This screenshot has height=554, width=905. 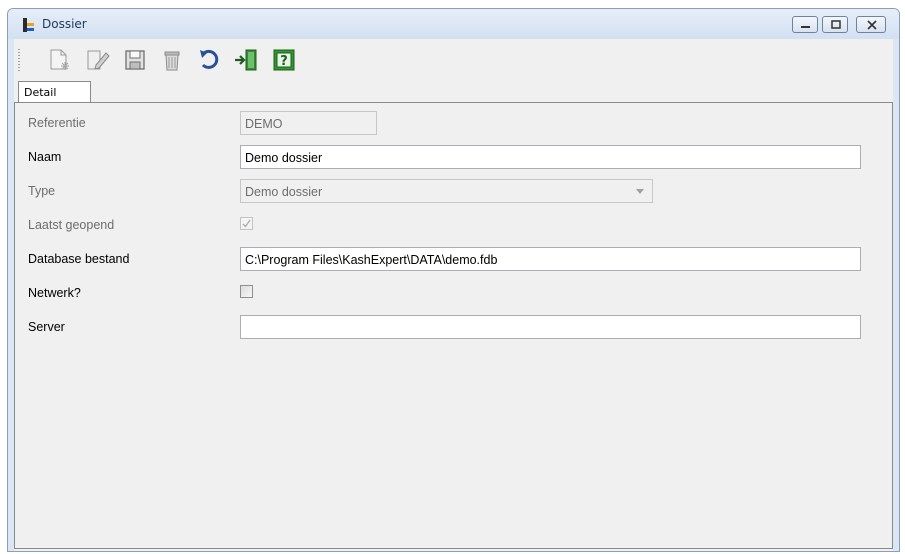 I want to click on save-icon, so click(x=135, y=60).